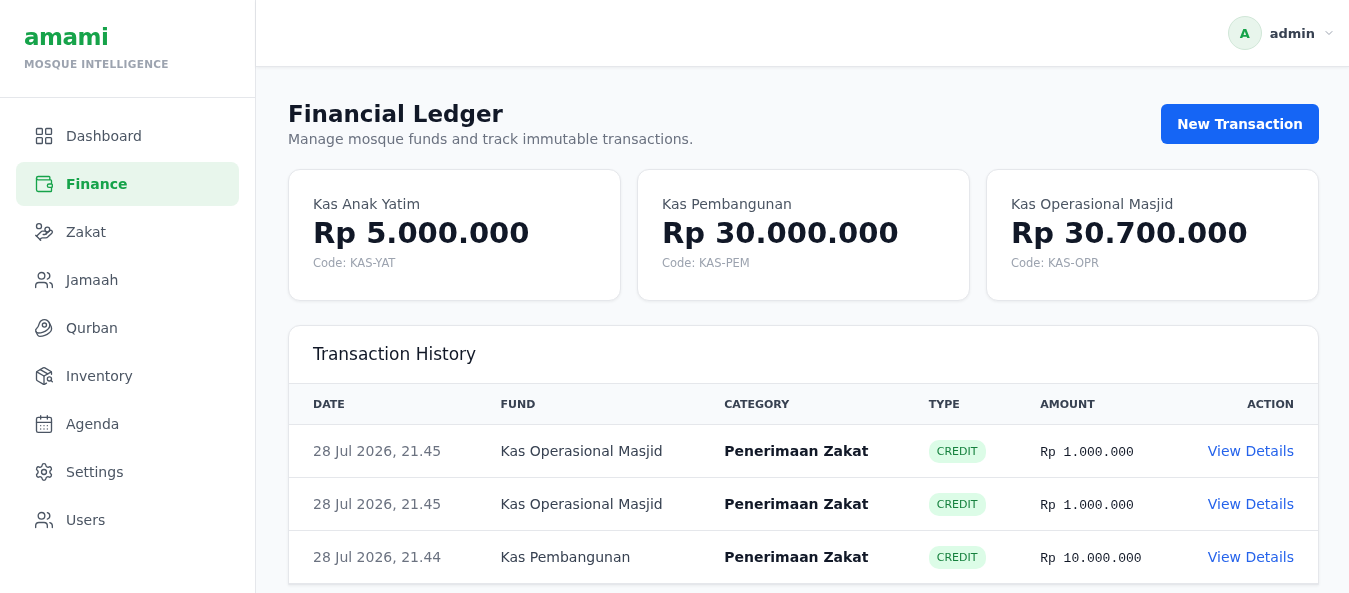  I want to click on package-search-icon, so click(44, 376).